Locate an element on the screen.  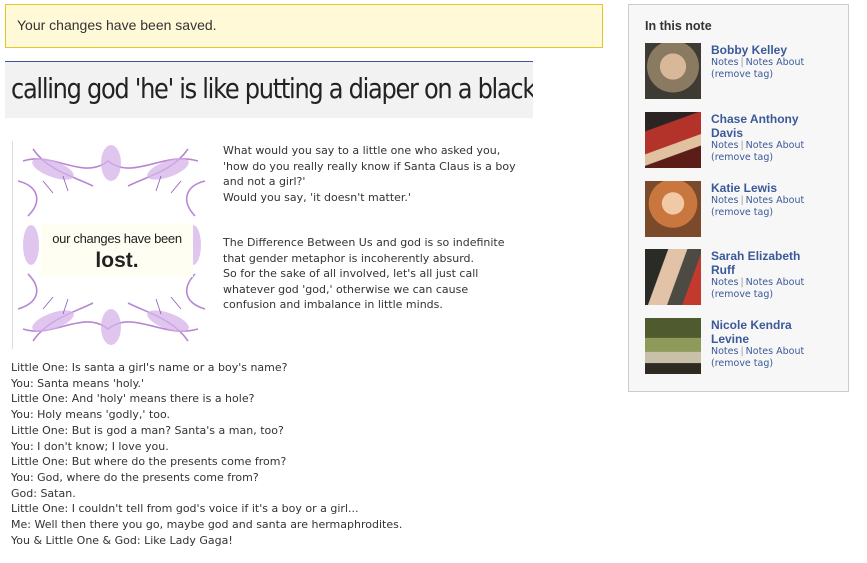
image-caption-line1: our changes have been is located at coordinates (117, 238).